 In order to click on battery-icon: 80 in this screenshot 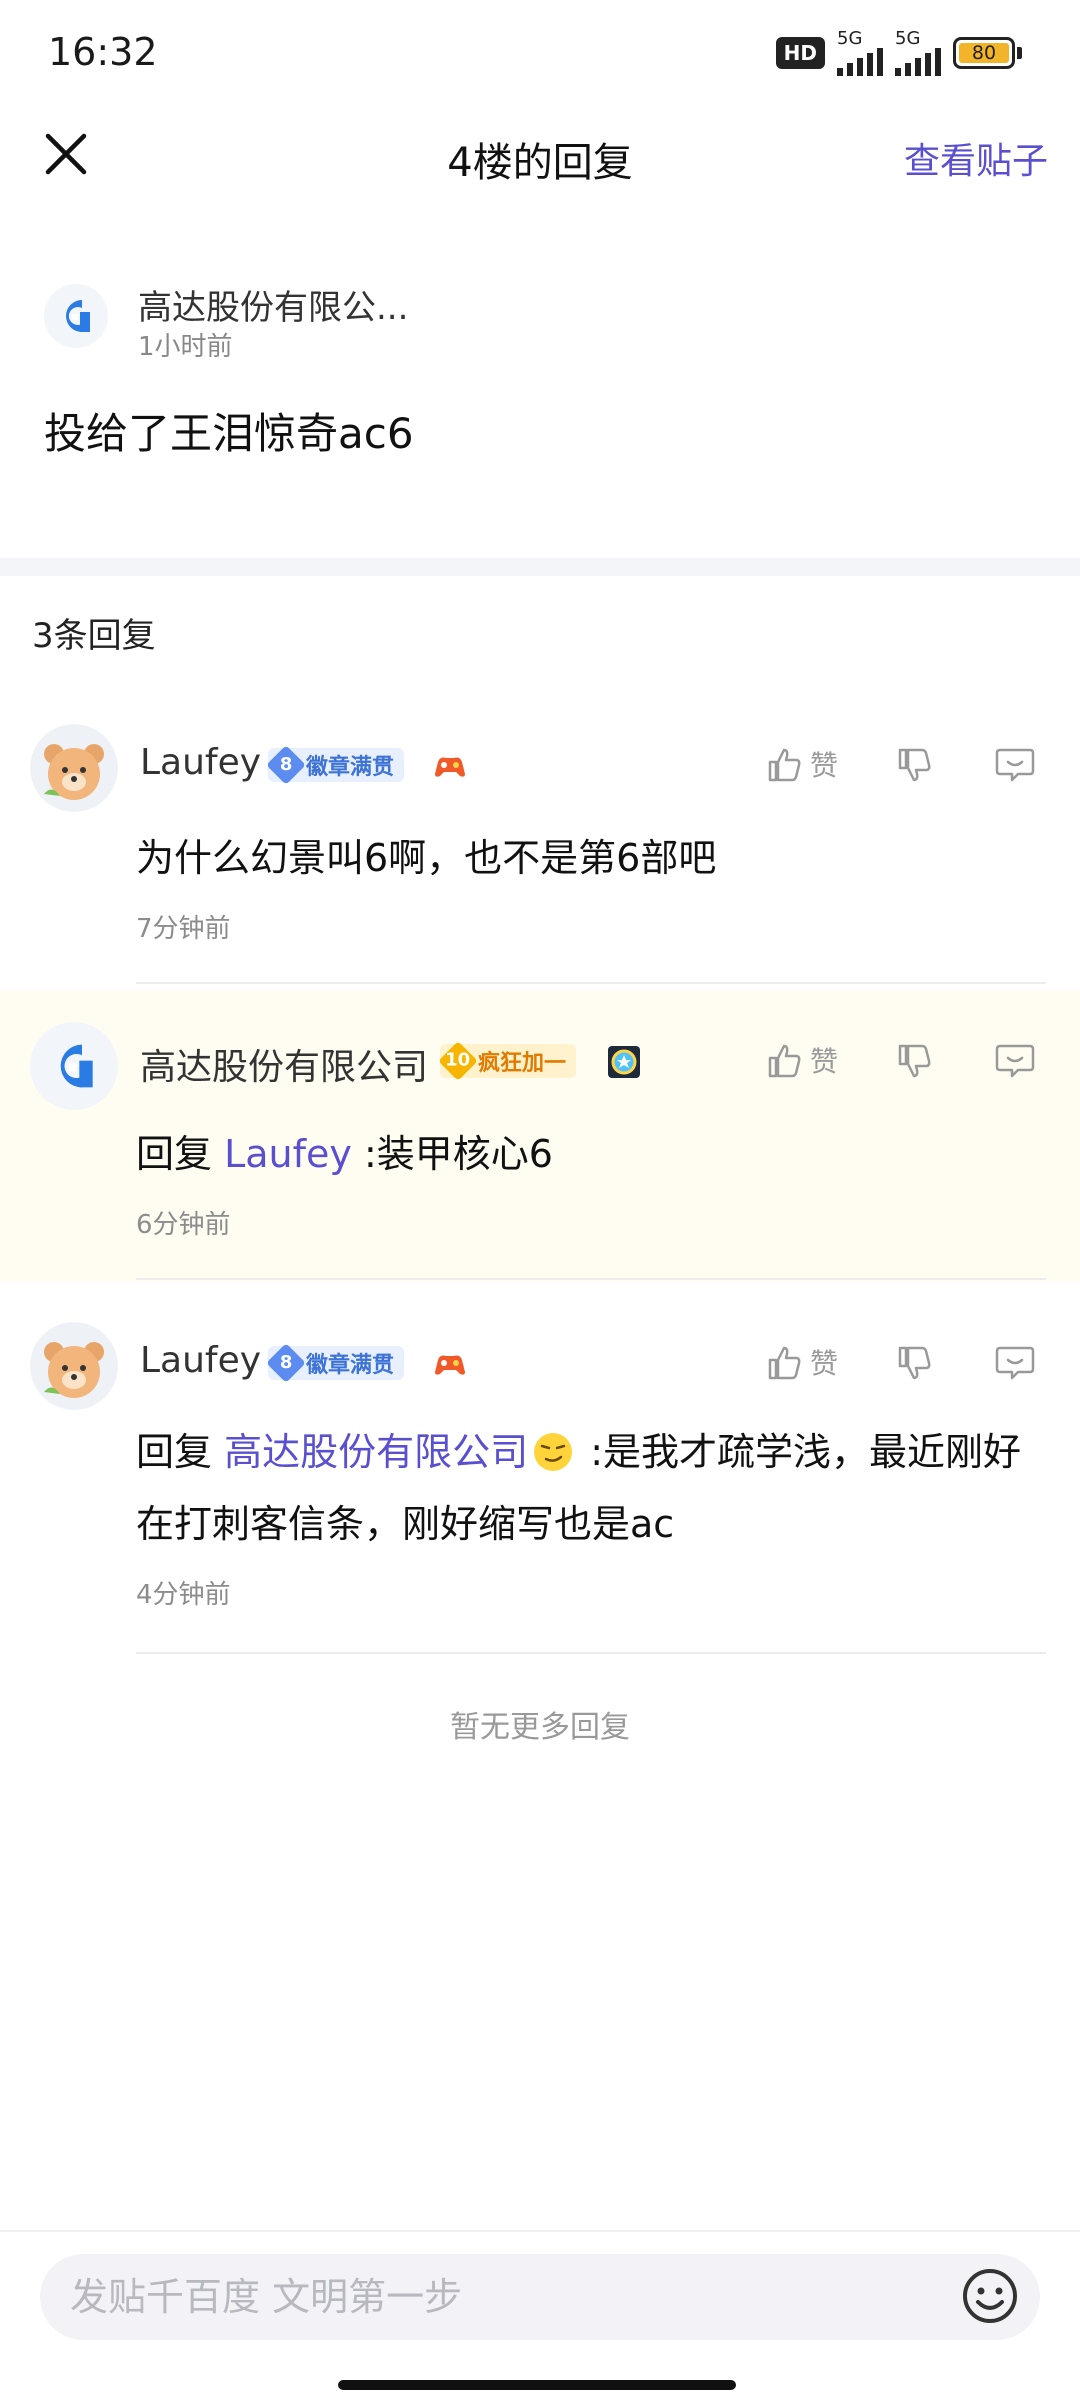, I will do `click(987, 53)`.